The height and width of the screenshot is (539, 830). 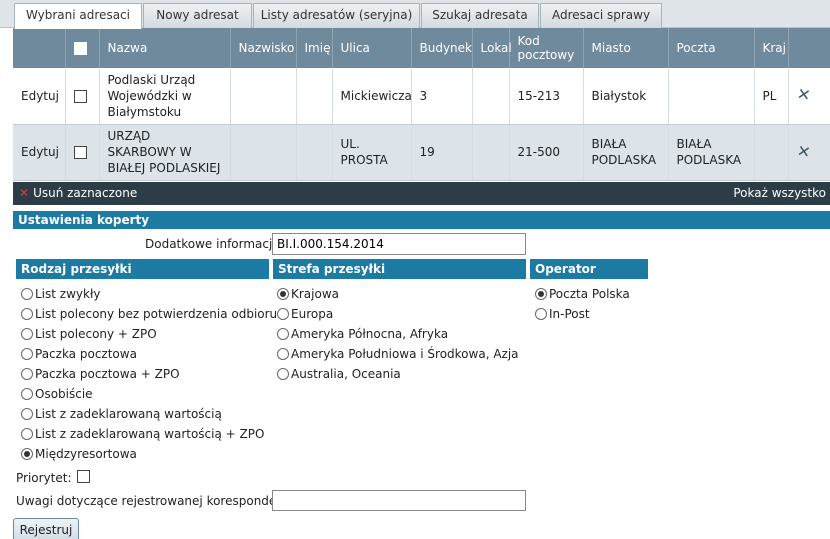 I want to click on radio-europa: Europa, so click(x=305, y=314).